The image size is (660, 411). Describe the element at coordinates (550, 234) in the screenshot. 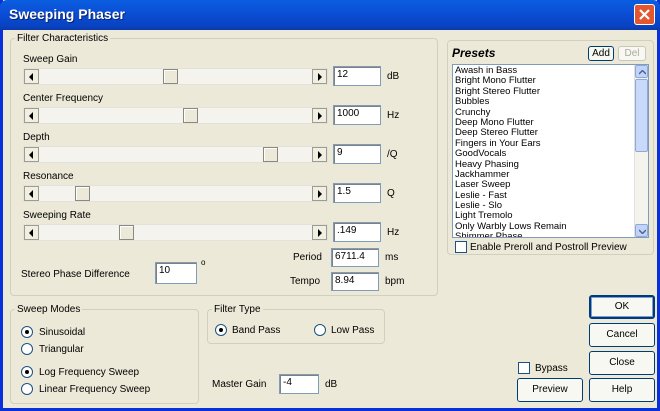

I see `preset-item: Shimmer Phase` at that location.